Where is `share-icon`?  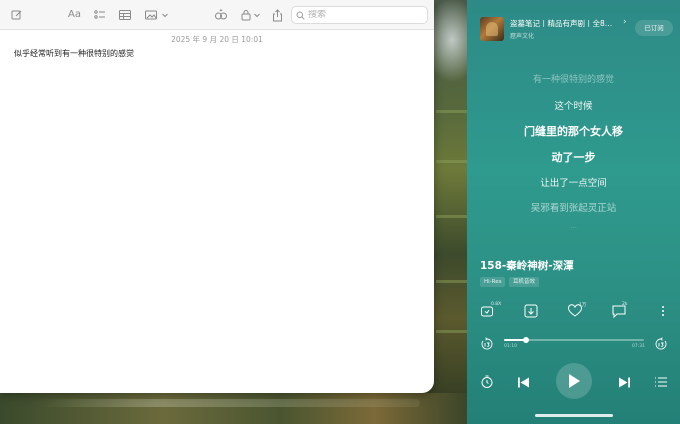
share-icon is located at coordinates (277, 14).